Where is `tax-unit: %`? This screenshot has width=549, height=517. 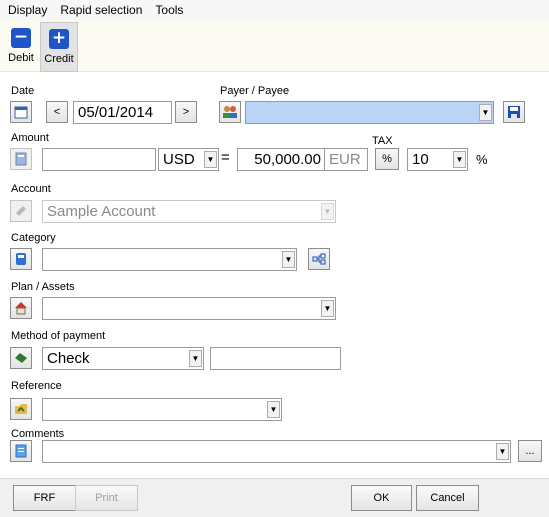
tax-unit: % is located at coordinates (482, 159).